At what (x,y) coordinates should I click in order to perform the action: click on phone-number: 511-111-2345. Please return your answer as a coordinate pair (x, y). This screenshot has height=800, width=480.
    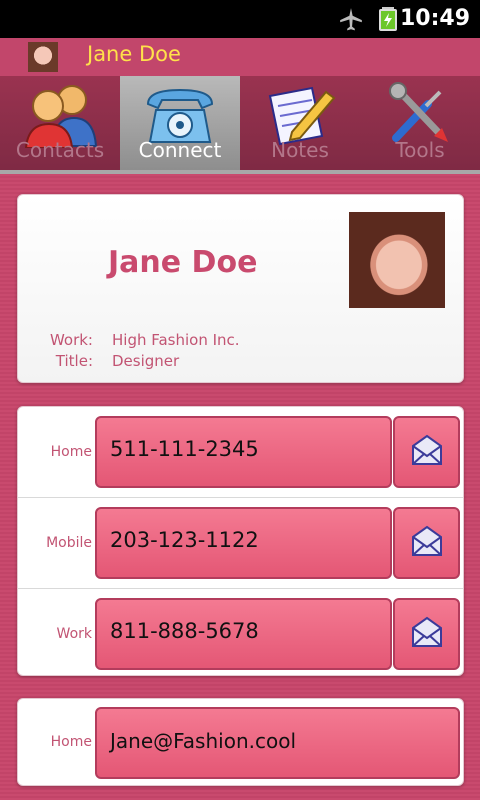
    Looking at the image, I should click on (184, 449).